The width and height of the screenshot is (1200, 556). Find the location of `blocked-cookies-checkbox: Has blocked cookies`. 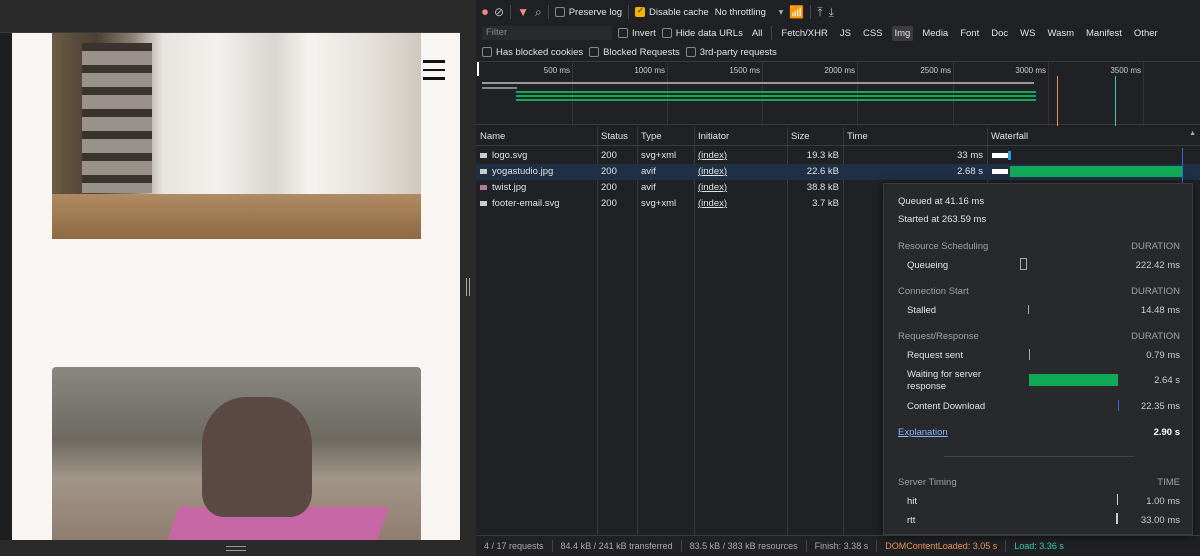

blocked-cookies-checkbox: Has blocked cookies is located at coordinates (532, 52).